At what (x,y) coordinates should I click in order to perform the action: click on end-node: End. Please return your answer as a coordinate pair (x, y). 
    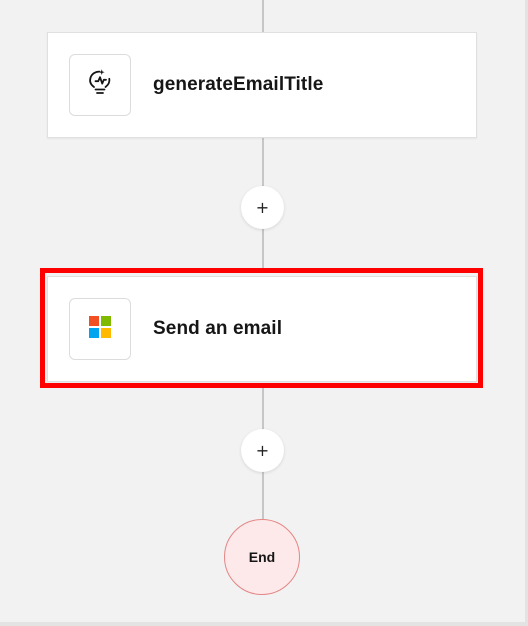
    Looking at the image, I should click on (262, 557).